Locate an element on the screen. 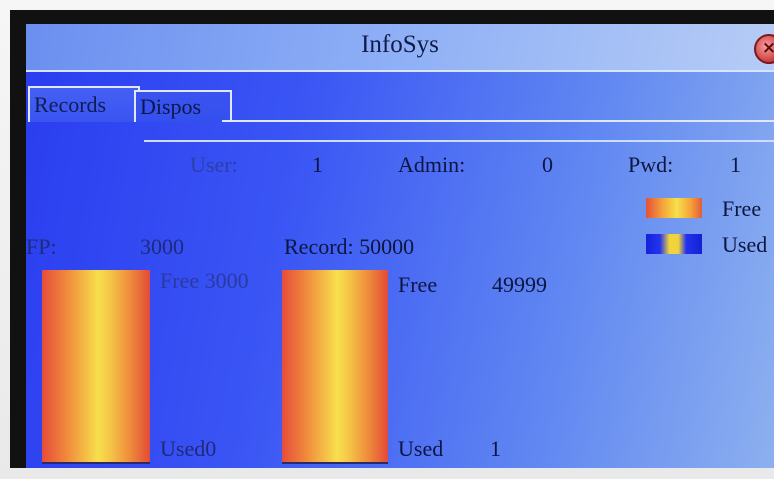 Image resolution: width=774 pixels, height=479 pixels. legend-used-swatch is located at coordinates (674, 244).